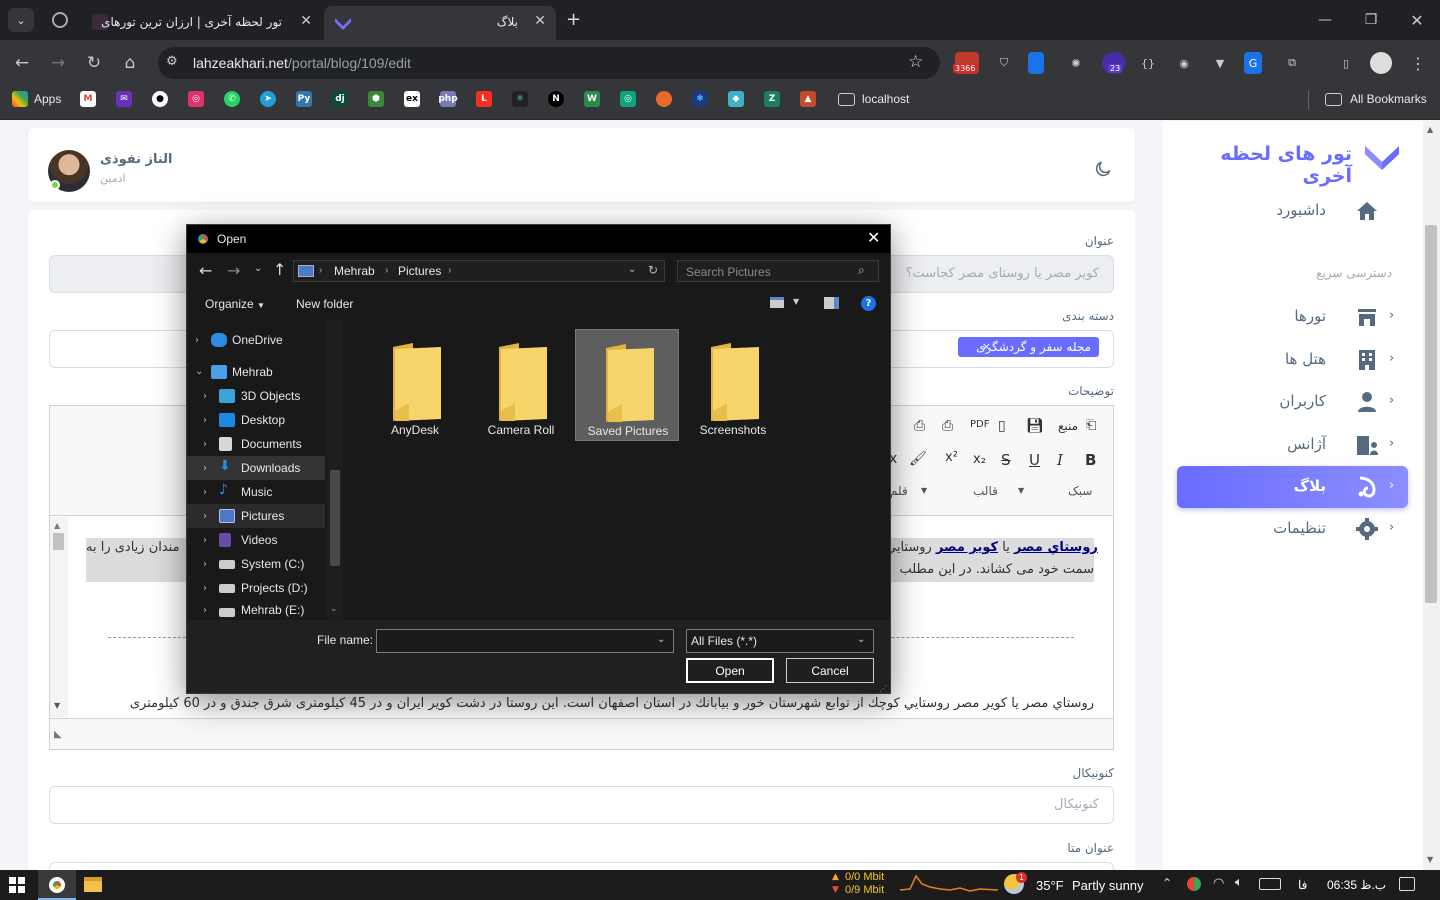 Image resolution: width=1440 pixels, height=900 pixels. I want to click on laravel-icon: L, so click(484, 99).